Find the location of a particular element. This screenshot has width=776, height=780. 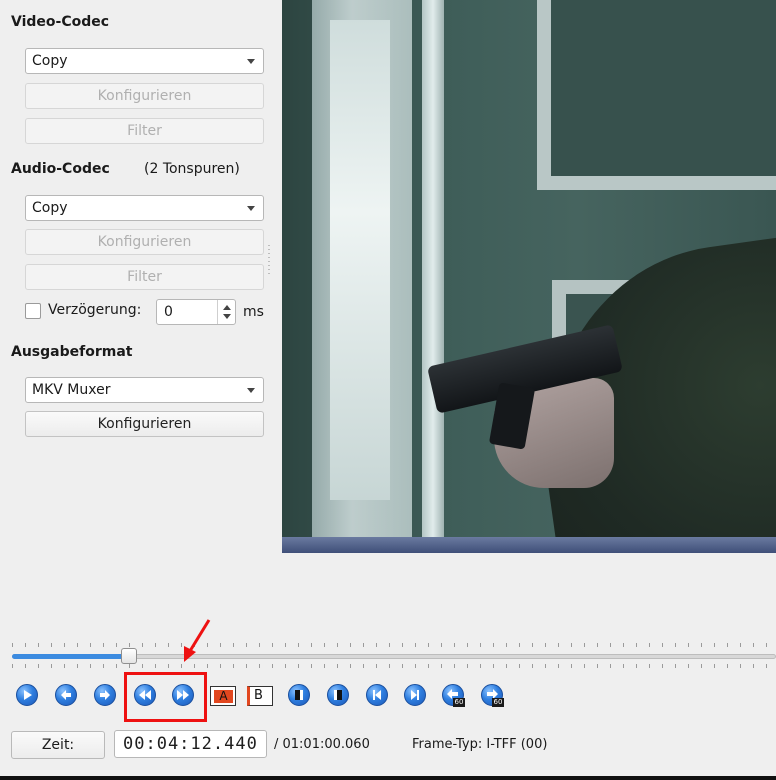

frame-type: Frame-Typ: I-TFF (00) is located at coordinates (480, 744).